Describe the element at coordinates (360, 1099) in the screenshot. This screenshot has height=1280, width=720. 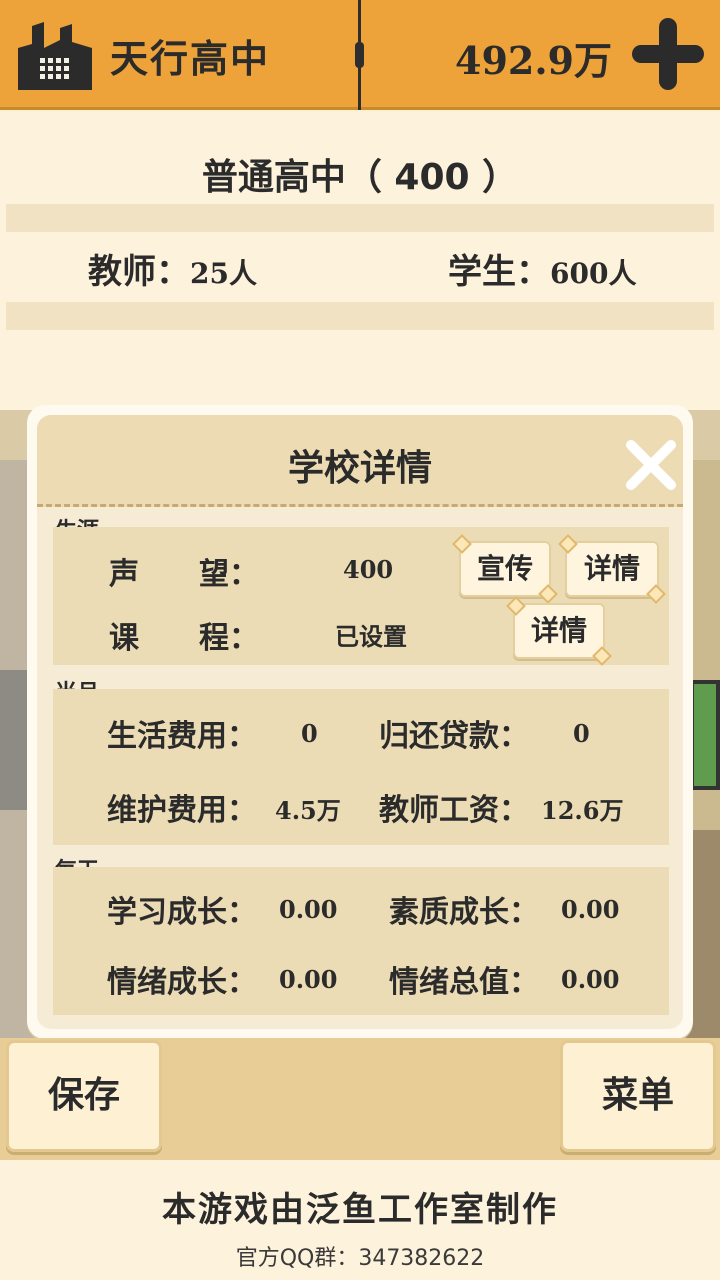
I see `bottom-bar: 保存 菜单` at that location.